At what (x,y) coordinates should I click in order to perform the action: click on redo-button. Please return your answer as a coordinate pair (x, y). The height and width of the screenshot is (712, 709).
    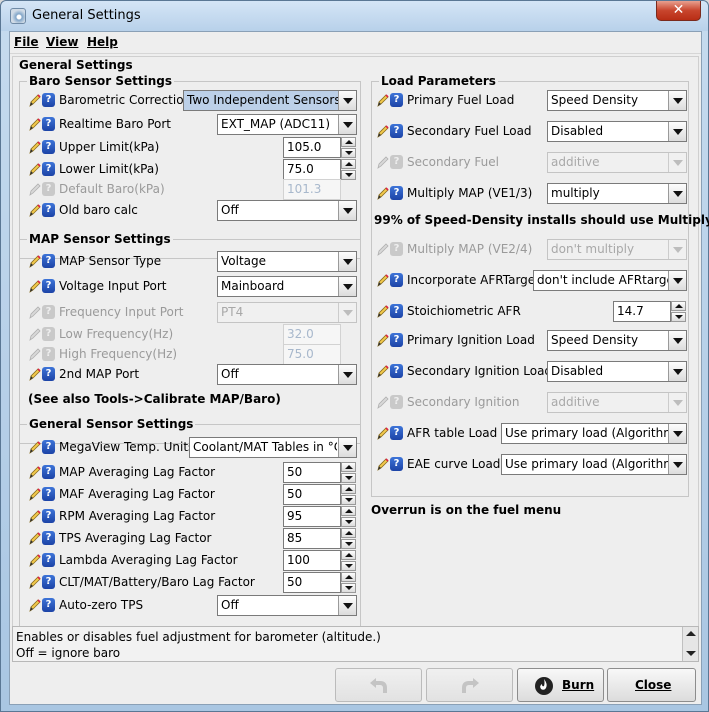
    Looking at the image, I should click on (469, 685).